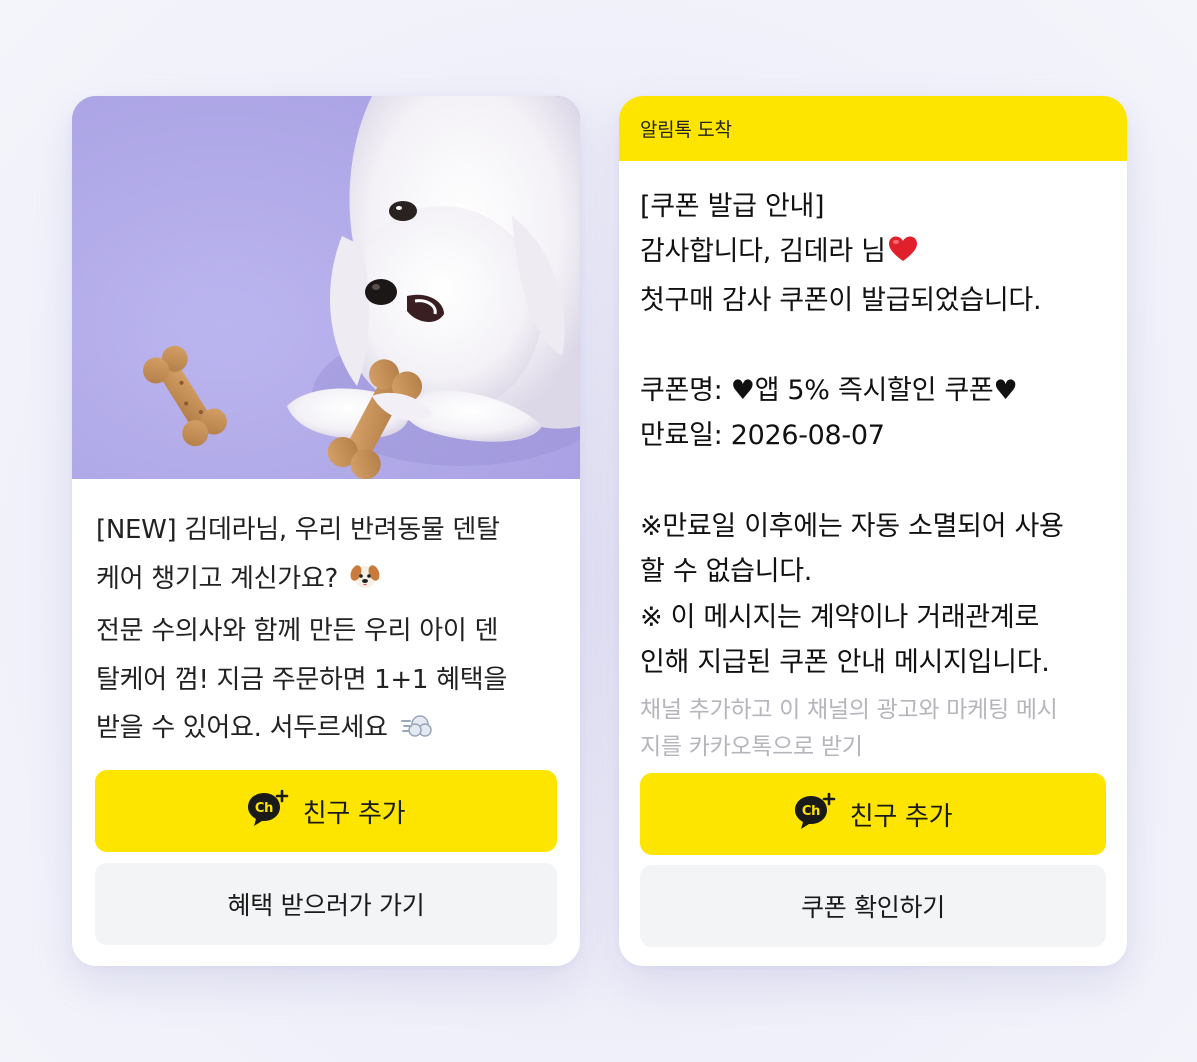 The height and width of the screenshot is (1062, 1197). Describe the element at coordinates (264, 728) in the screenshot. I see `promo-line-5: 받을 수 있어요. 서두르세요` at that location.